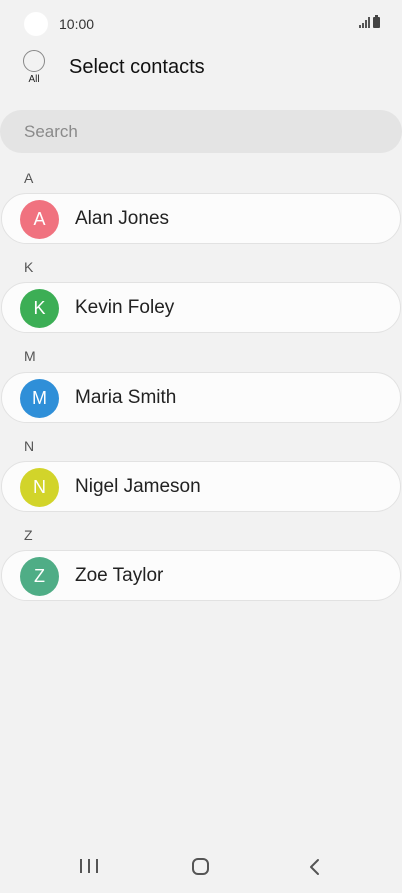 This screenshot has height=893, width=402. I want to click on contact-name: Maria Smith, so click(126, 397).